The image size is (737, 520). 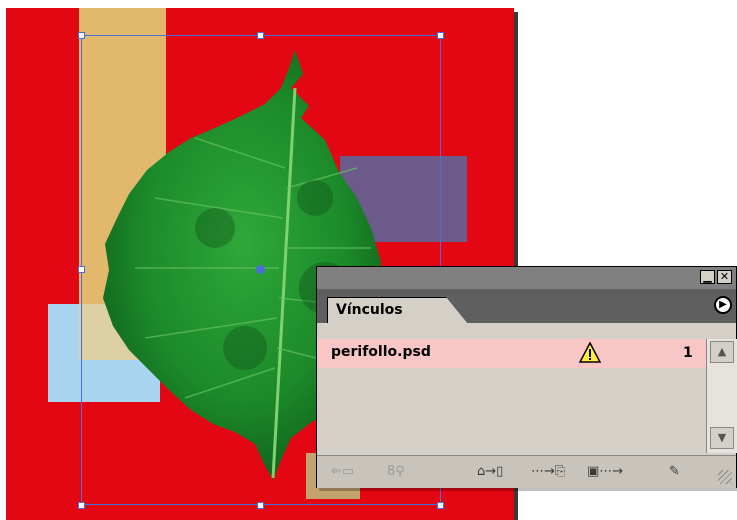 What do you see at coordinates (511, 389) in the screenshot?
I see `links-list: perifollo.psd 1` at bounding box center [511, 389].